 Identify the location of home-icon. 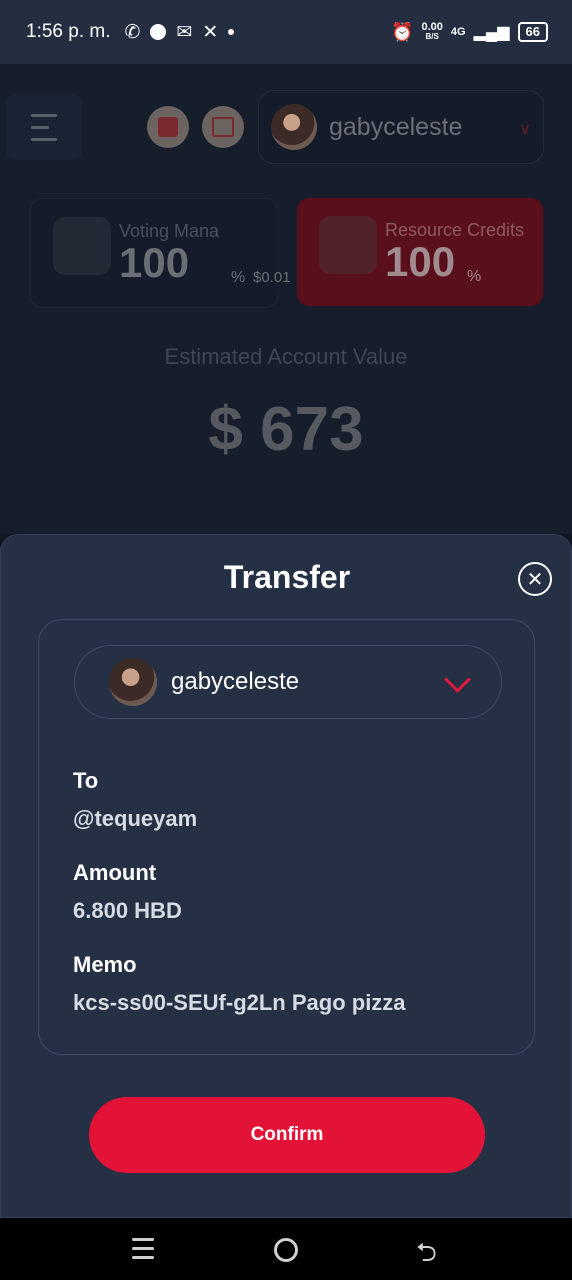
(286, 1250).